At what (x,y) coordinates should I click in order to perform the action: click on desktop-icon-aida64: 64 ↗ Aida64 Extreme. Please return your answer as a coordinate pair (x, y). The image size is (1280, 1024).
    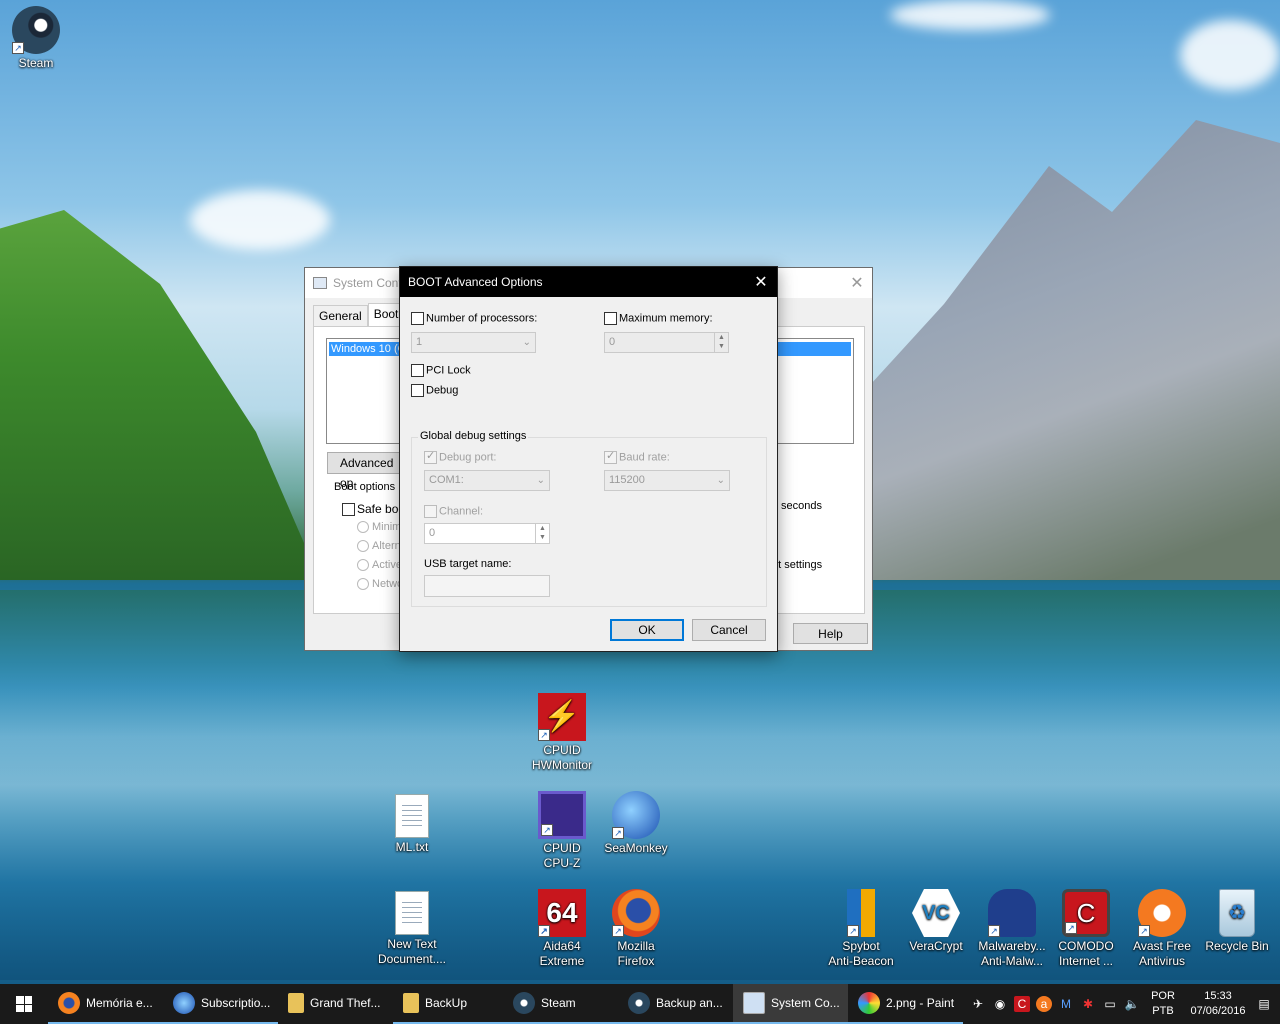
    Looking at the image, I should click on (562, 929).